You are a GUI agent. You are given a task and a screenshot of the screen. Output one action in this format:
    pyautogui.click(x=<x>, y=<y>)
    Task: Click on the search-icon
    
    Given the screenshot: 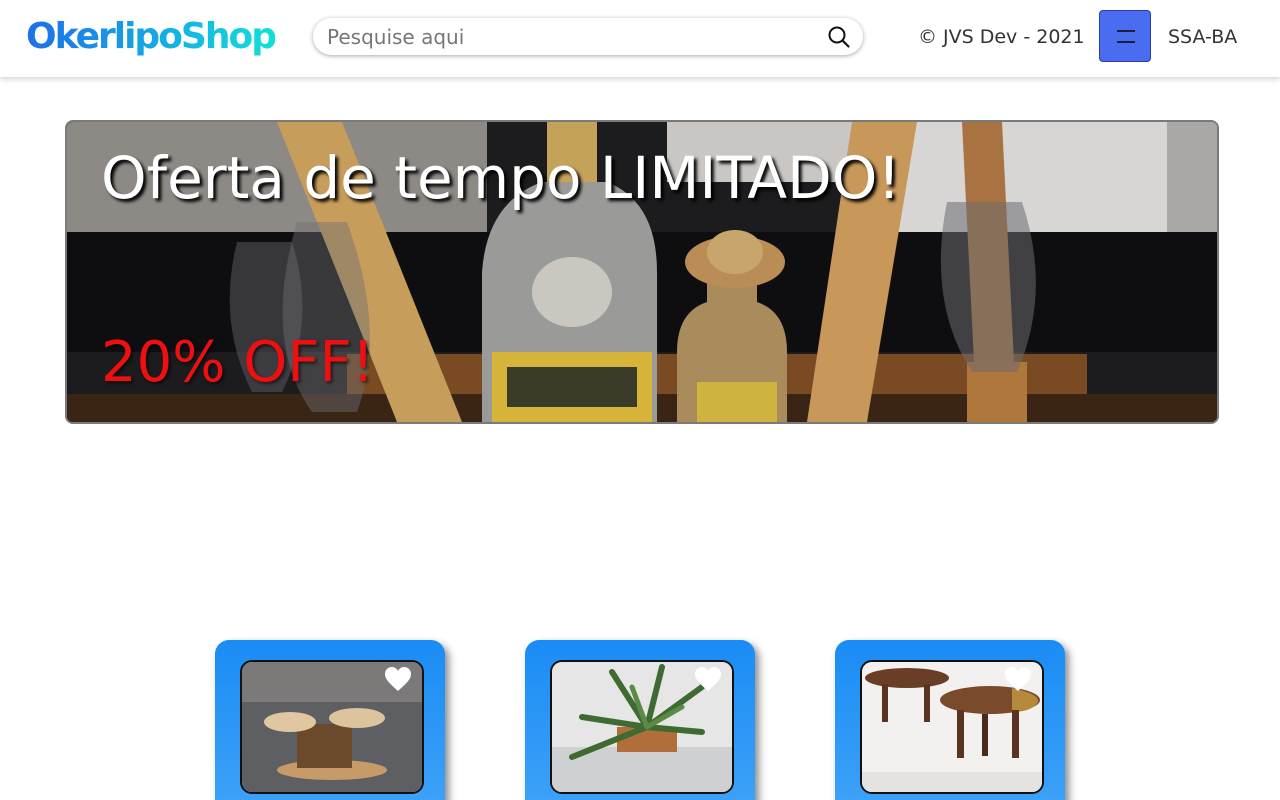 What is the action you would take?
    pyautogui.click(x=839, y=37)
    